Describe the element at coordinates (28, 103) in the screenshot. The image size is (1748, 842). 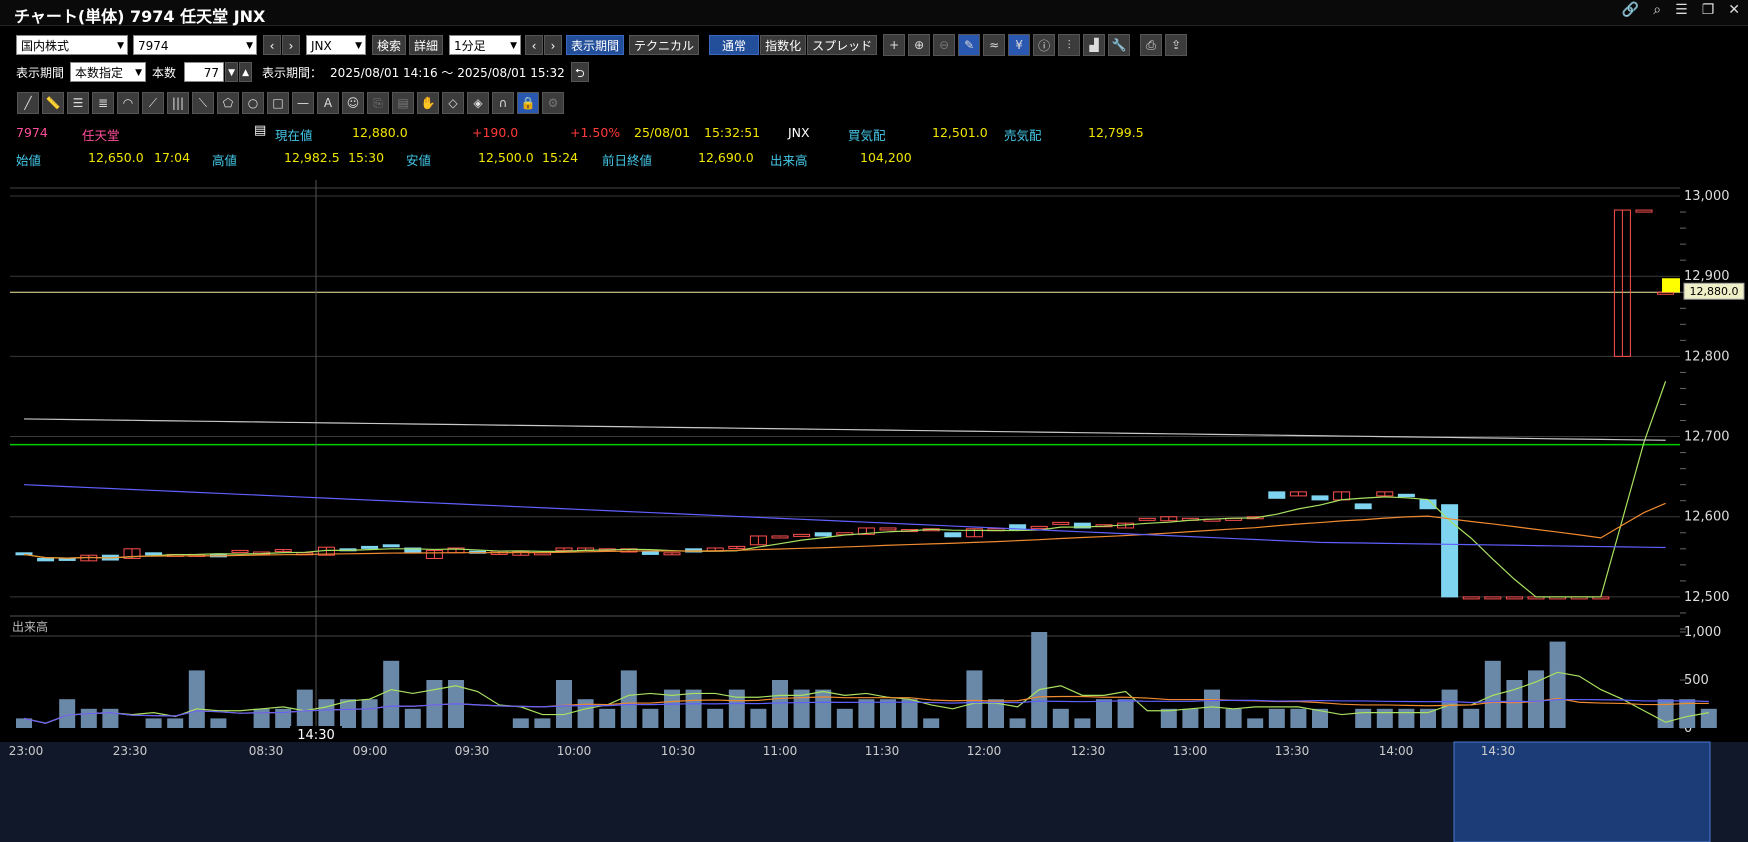
I see `trendline-icon: ╱` at that location.